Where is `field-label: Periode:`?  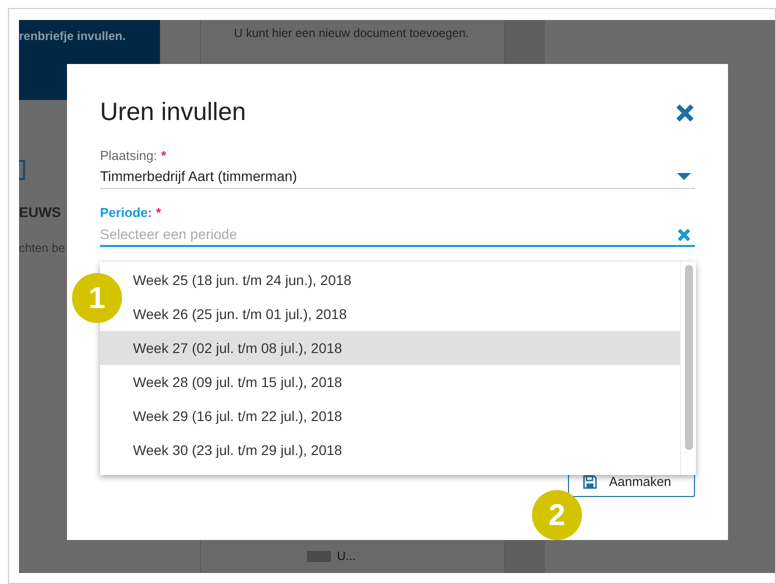
field-label: Periode: is located at coordinates (126, 213).